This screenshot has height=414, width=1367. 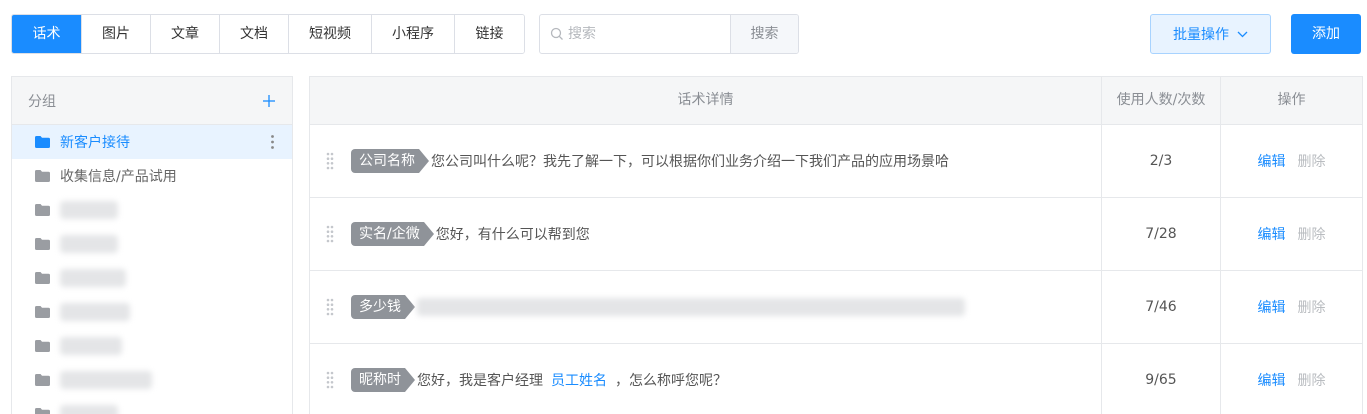 What do you see at coordinates (1201, 35) in the screenshot?
I see `batch-operations-label: 批量操作` at bounding box center [1201, 35].